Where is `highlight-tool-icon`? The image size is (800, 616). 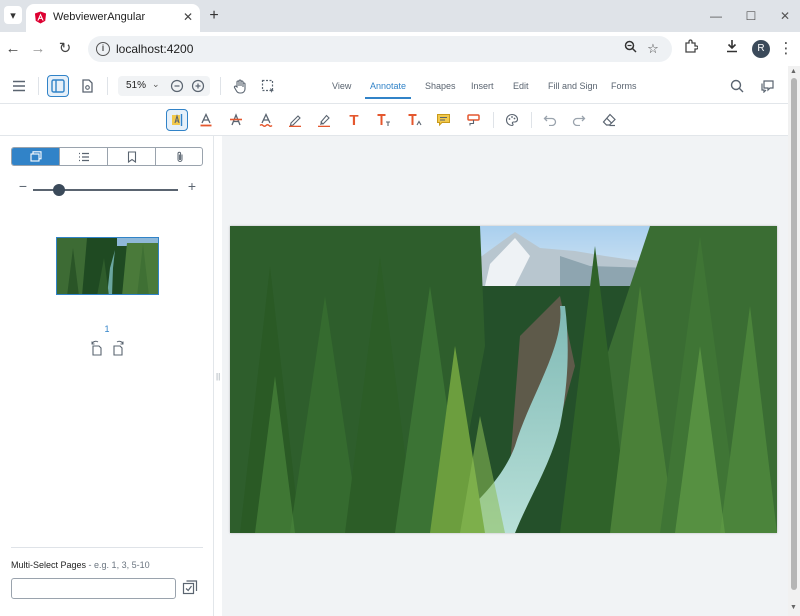
highlight-tool-icon is located at coordinates (177, 120).